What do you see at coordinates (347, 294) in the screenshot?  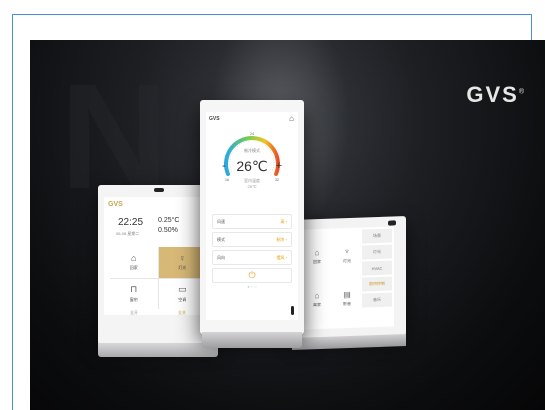 I see `tv-icon: ▤` at bounding box center [347, 294].